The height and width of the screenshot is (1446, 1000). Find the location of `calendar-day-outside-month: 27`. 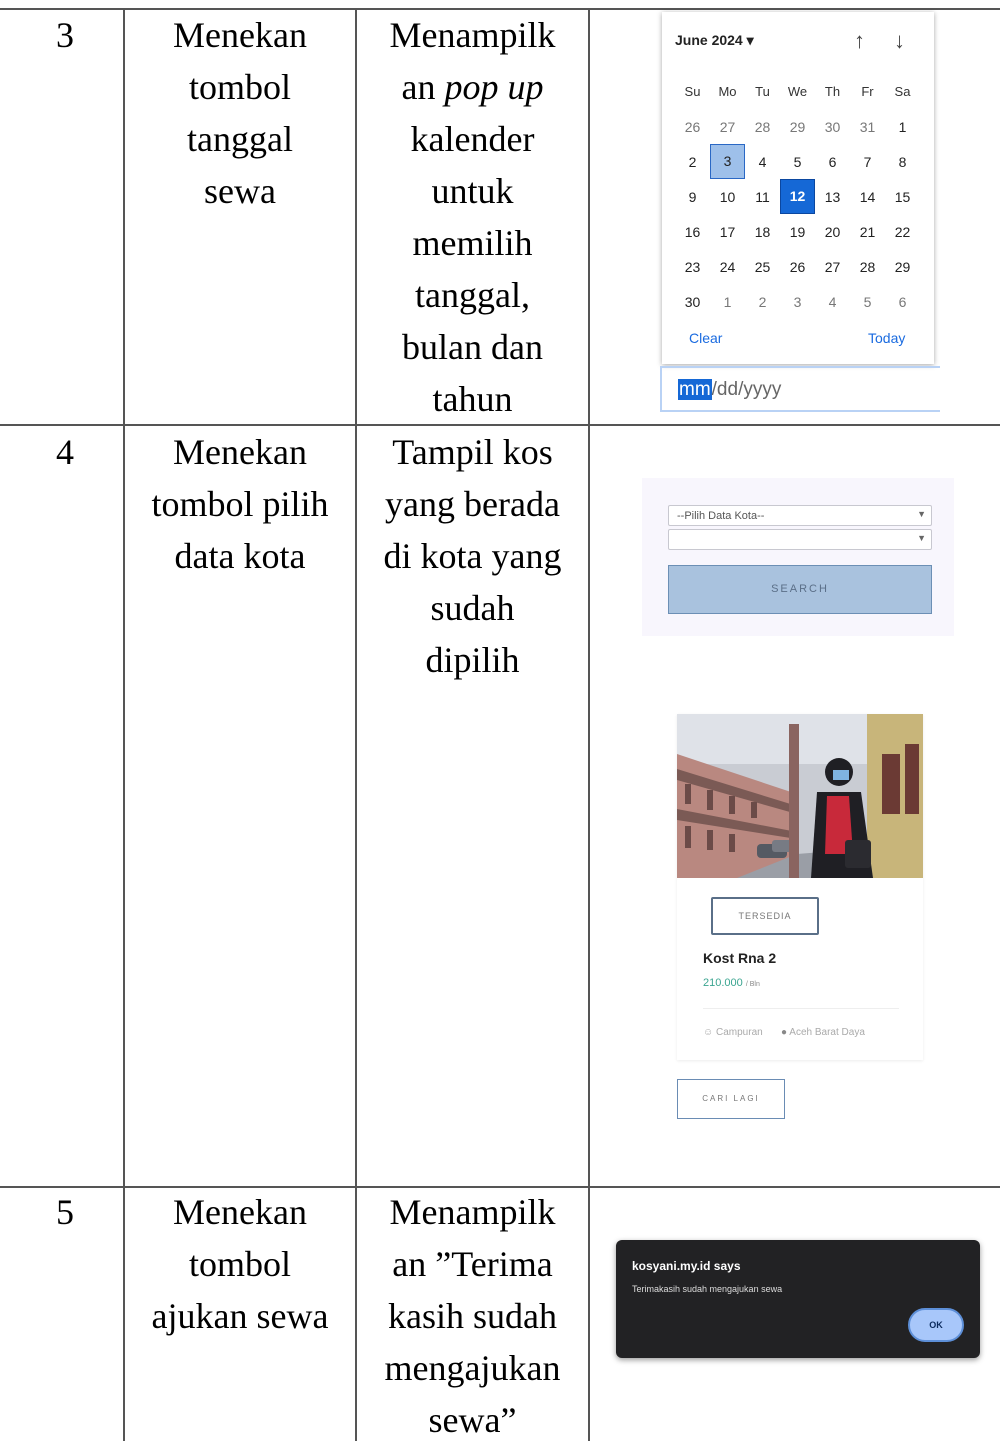

calendar-day-outside-month: 27 is located at coordinates (727, 127).